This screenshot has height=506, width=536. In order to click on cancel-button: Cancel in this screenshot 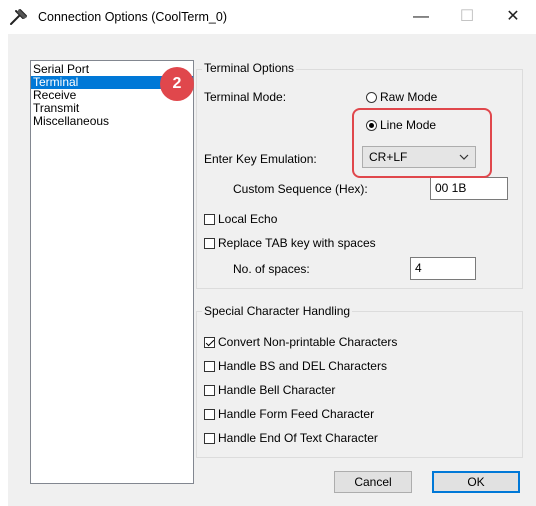, I will do `click(373, 482)`.